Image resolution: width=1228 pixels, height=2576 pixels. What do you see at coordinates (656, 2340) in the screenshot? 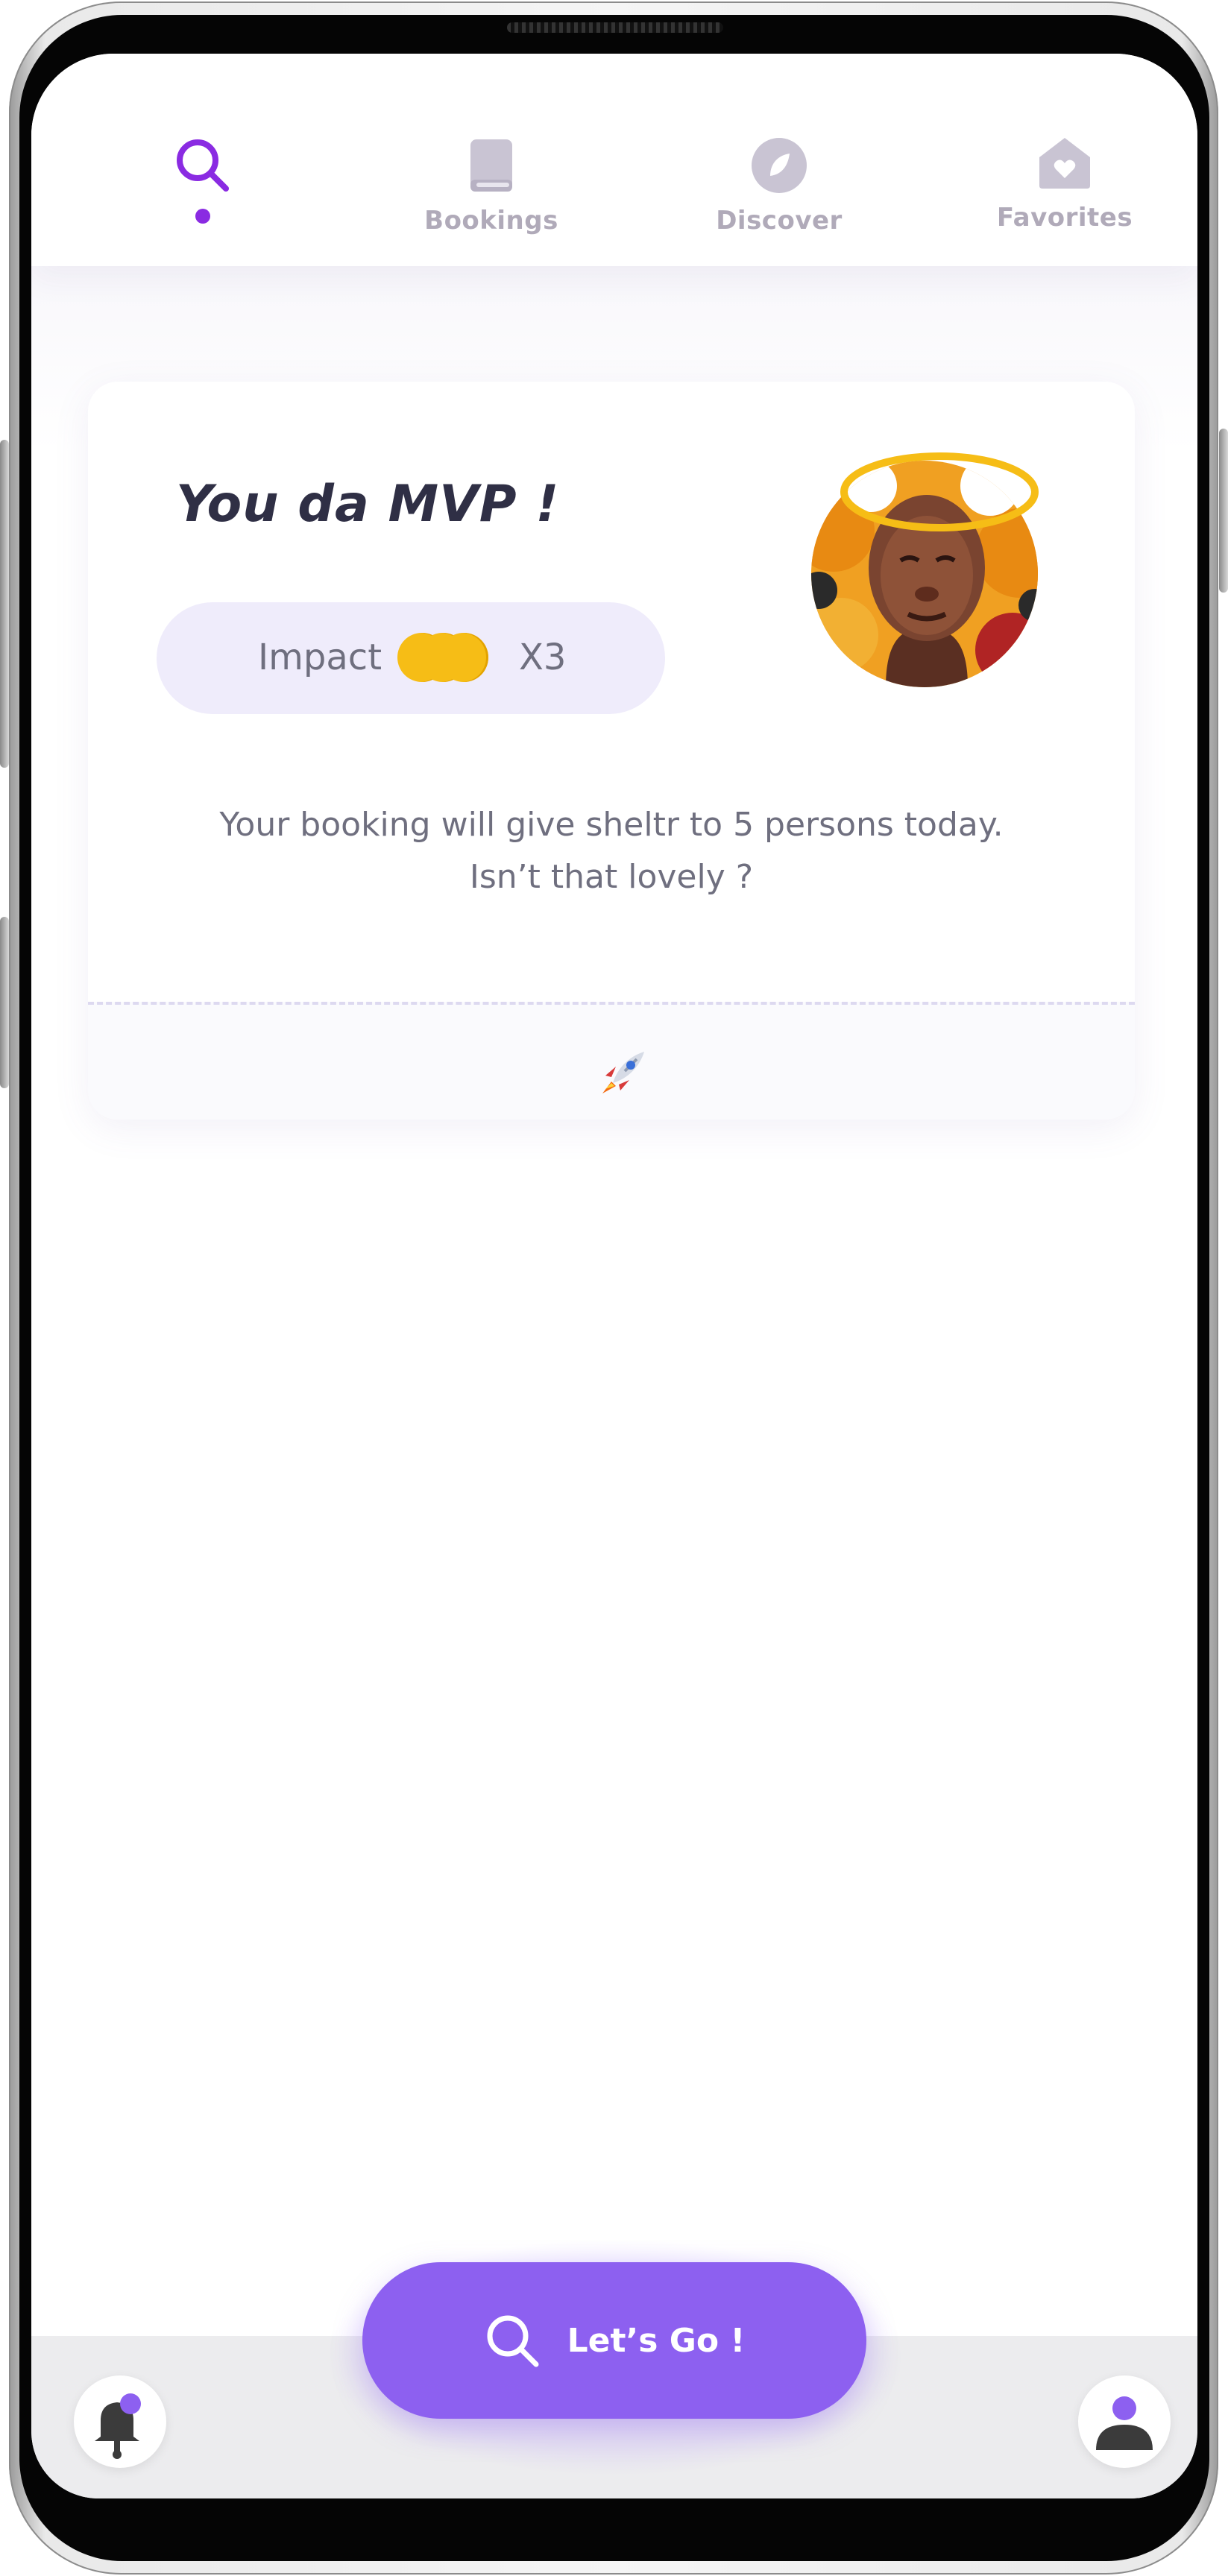
I see `lets-go-label: Let’s Go !` at bounding box center [656, 2340].